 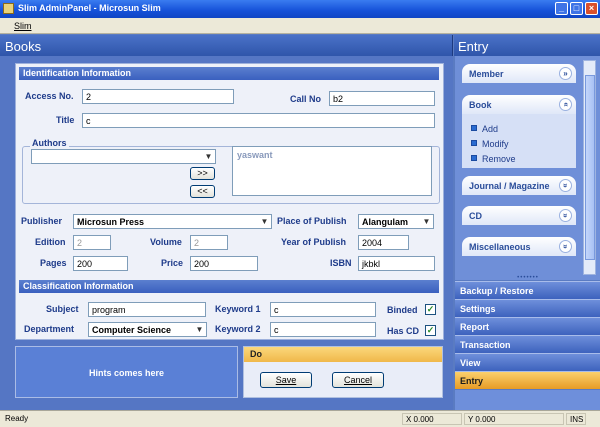 What do you see at coordinates (528, 278) in the screenshot?
I see `splitter-grip-icon: •••••••` at bounding box center [528, 278].